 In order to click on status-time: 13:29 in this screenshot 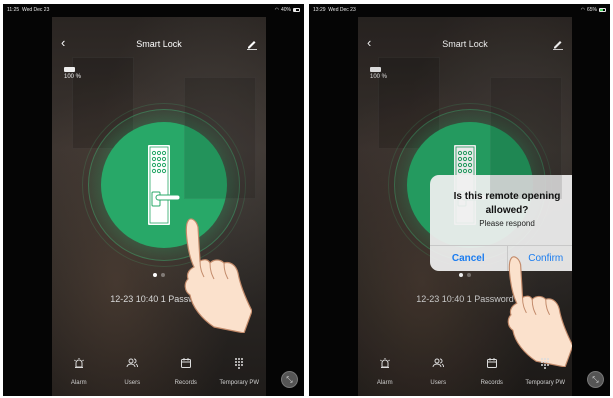, I will do `click(319, 10)`.